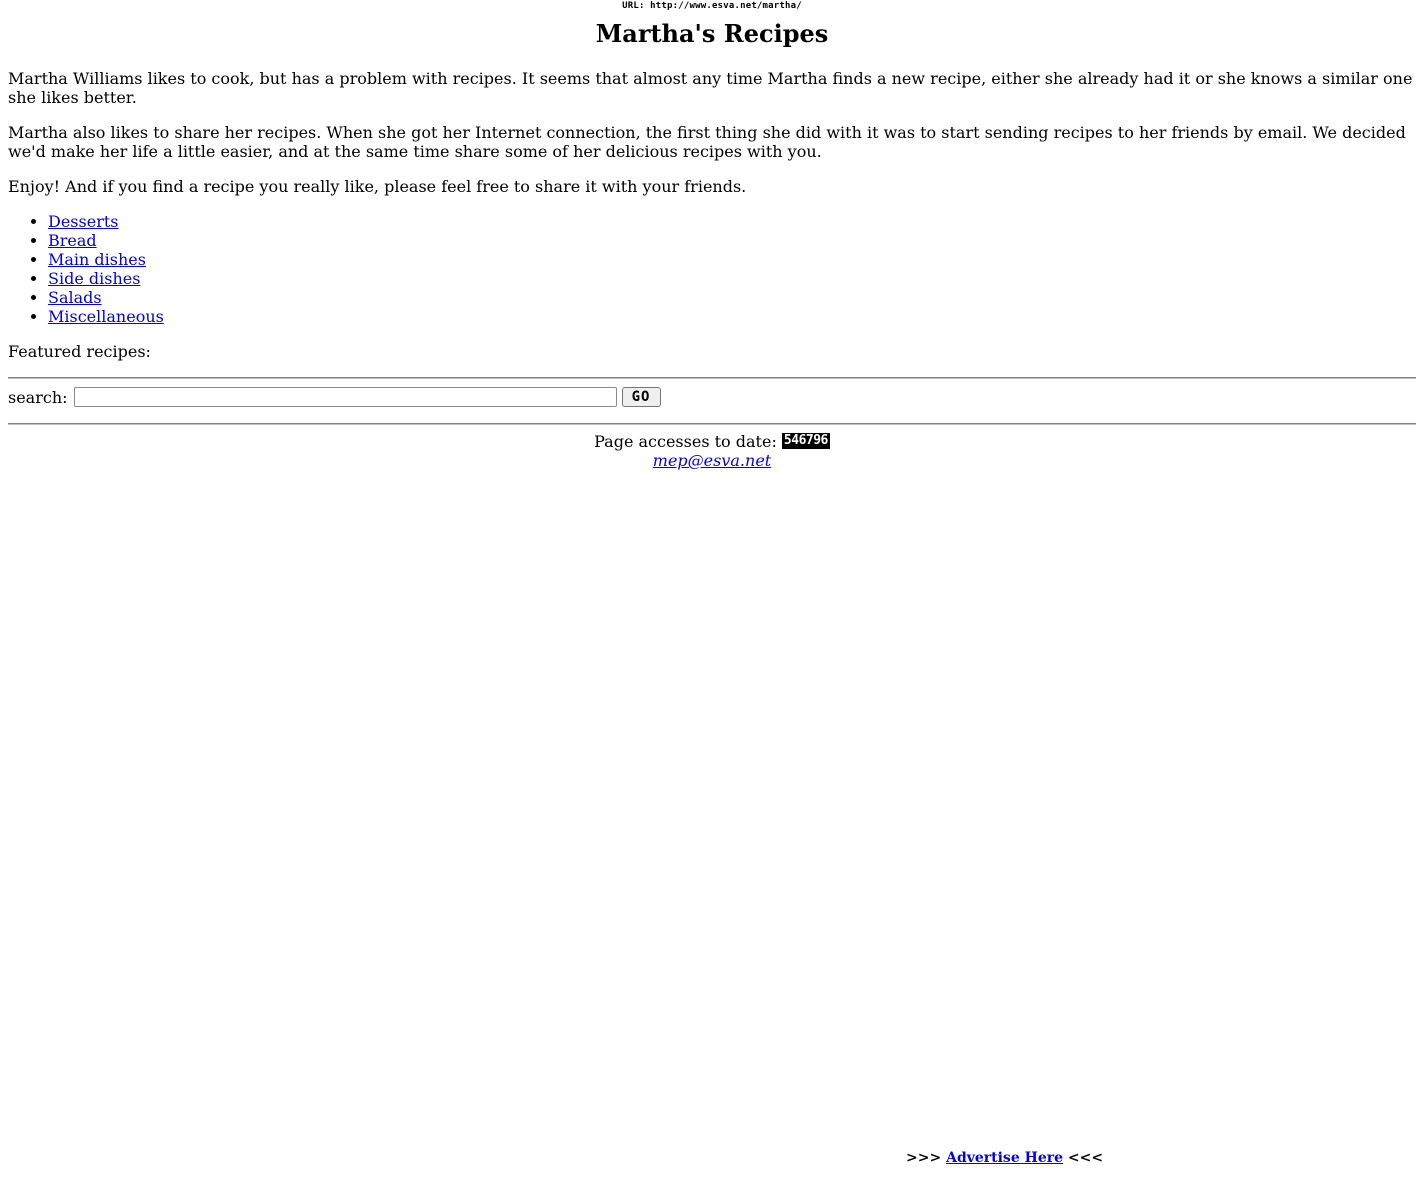 The height and width of the screenshot is (1179, 1424). I want to click on list-item: Bread, so click(106, 240).